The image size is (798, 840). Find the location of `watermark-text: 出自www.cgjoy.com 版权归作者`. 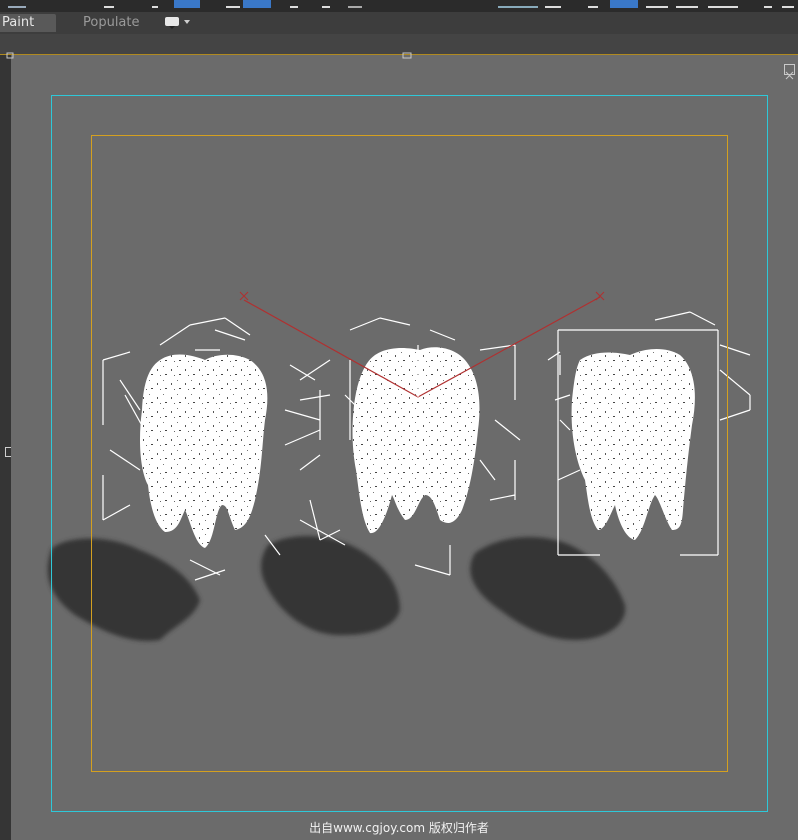

watermark-text: 出自www.cgjoy.com 版权归作者 is located at coordinates (399, 828).